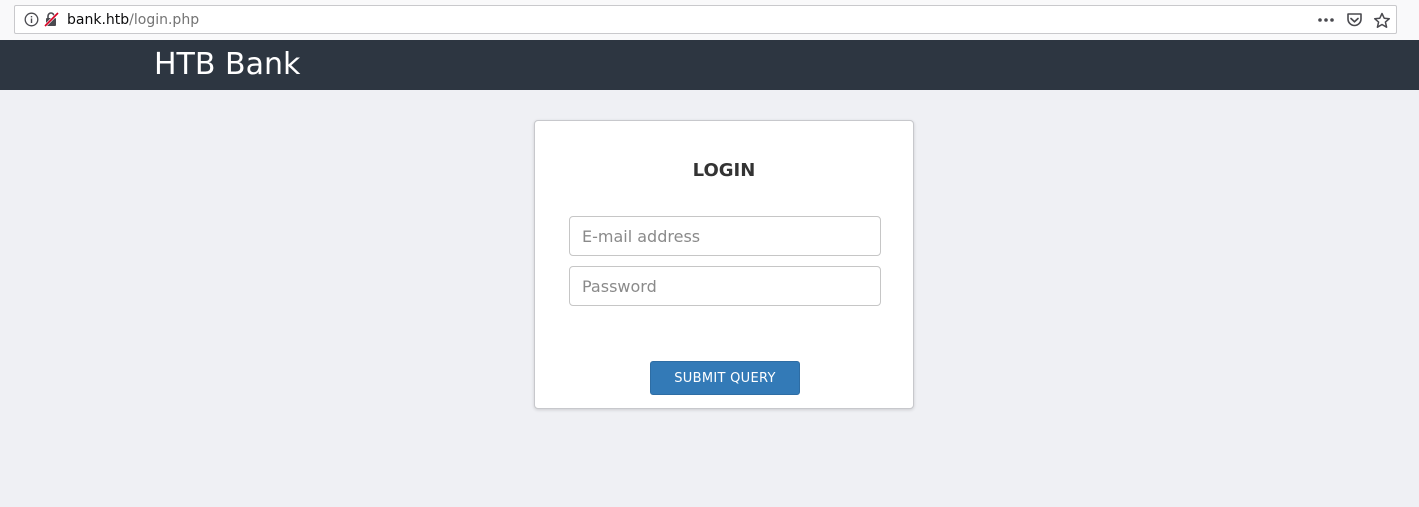  I want to click on login-title: LOGIN, so click(724, 170).